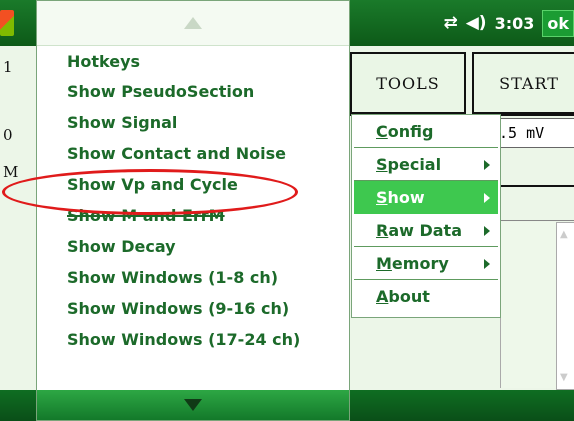  I want to click on submenu-item-show-windows-1-8: Show Windows (1-8 ch), so click(183, 277).